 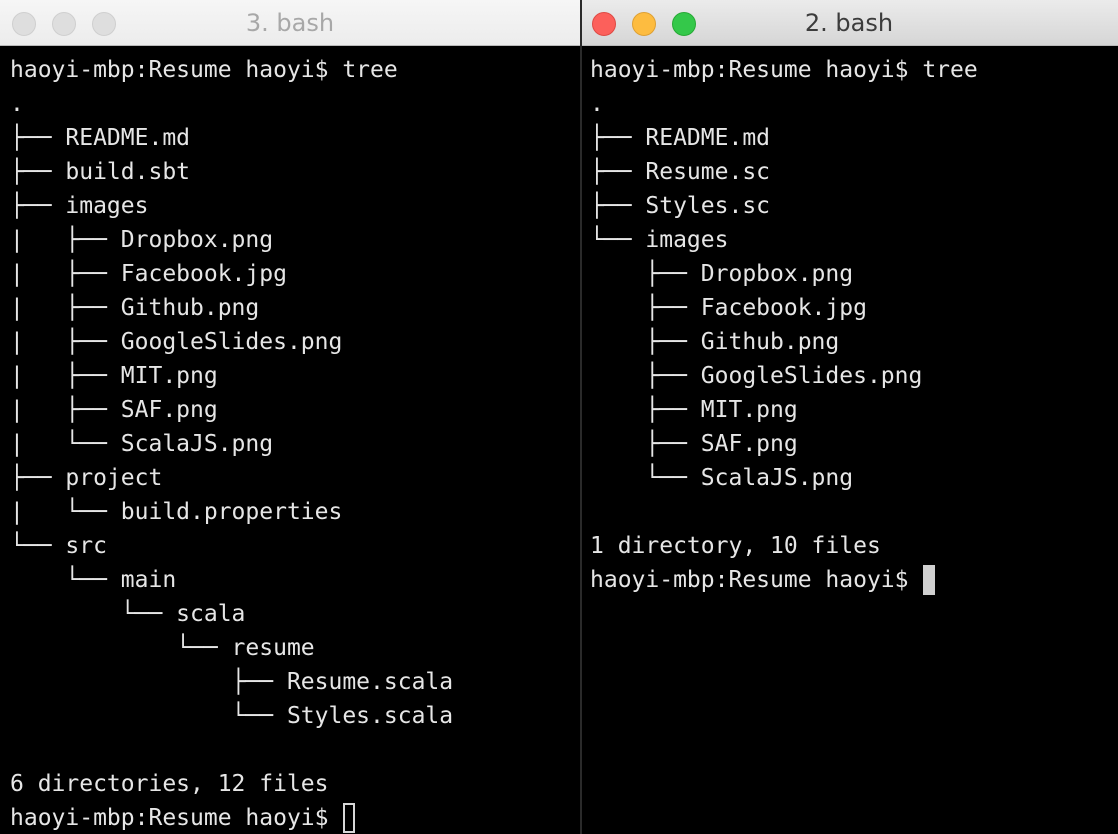 What do you see at coordinates (722, 274) in the screenshot?
I see `terminal-line: ├── Dropbox.png` at bounding box center [722, 274].